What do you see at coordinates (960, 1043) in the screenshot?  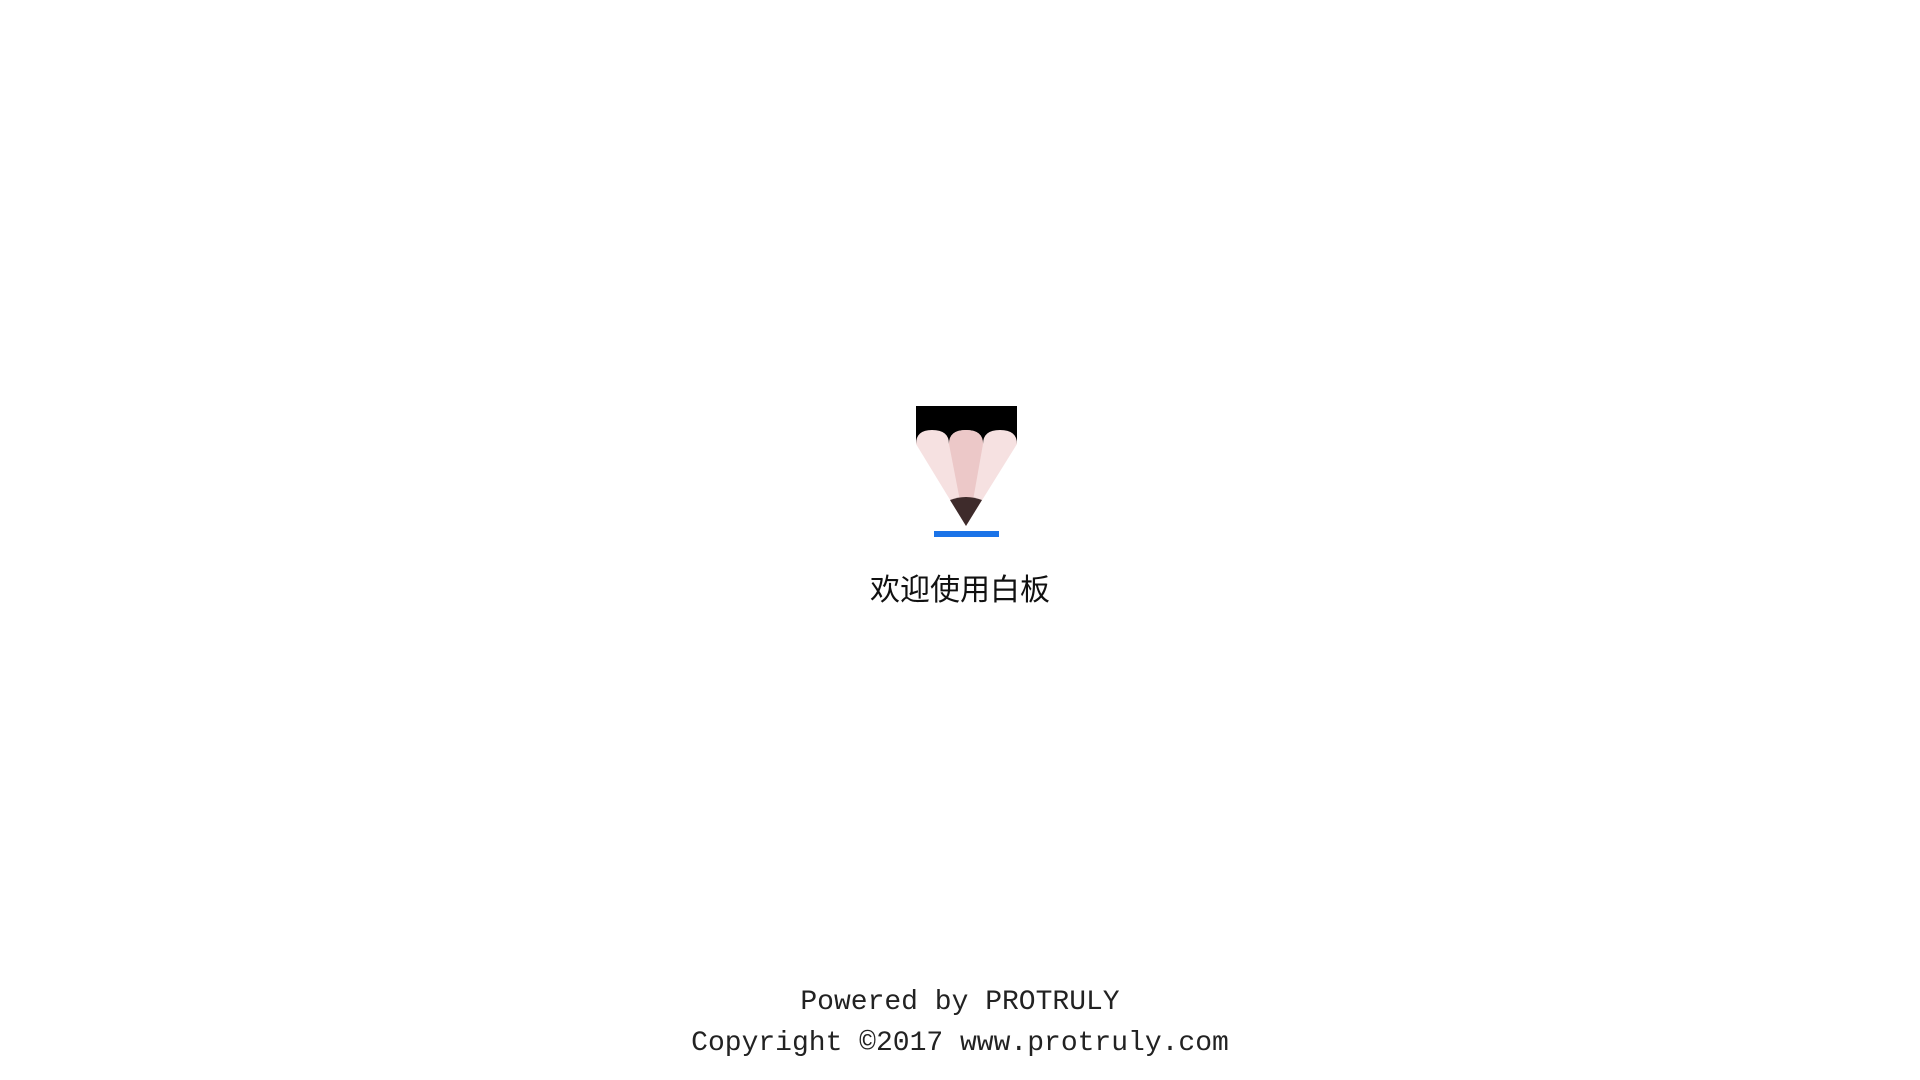 I see `copyright-text: Copyright ©2017 www.protruly.com` at bounding box center [960, 1043].